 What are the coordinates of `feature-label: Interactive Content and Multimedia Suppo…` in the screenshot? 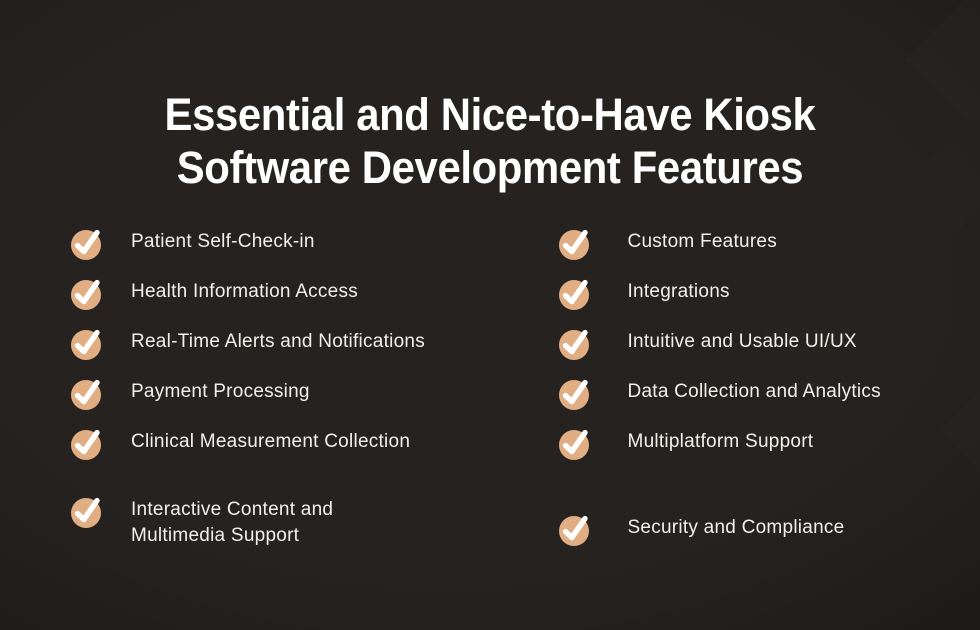 It's located at (232, 522).